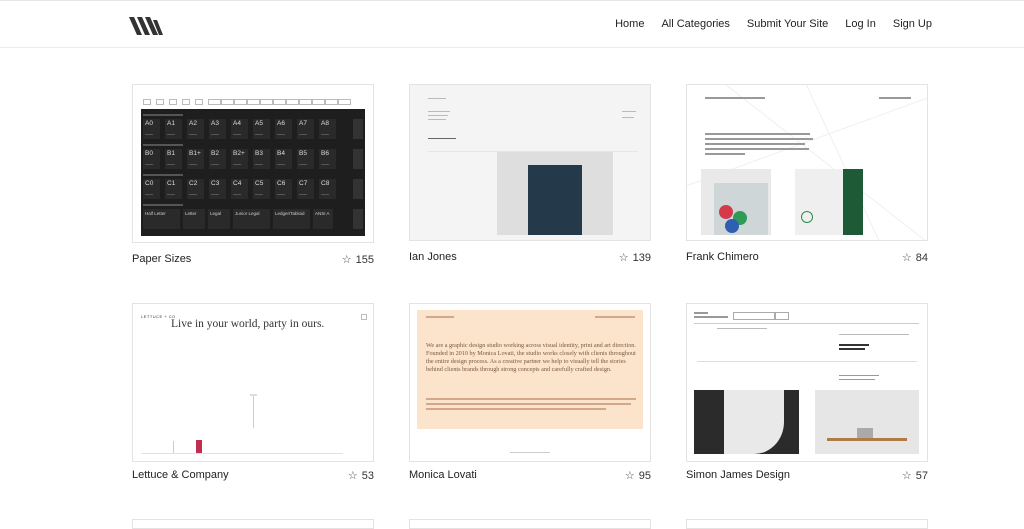 The width and height of the screenshot is (1024, 529). What do you see at coordinates (629, 24) in the screenshot?
I see `nav-home-link: Home` at bounding box center [629, 24].